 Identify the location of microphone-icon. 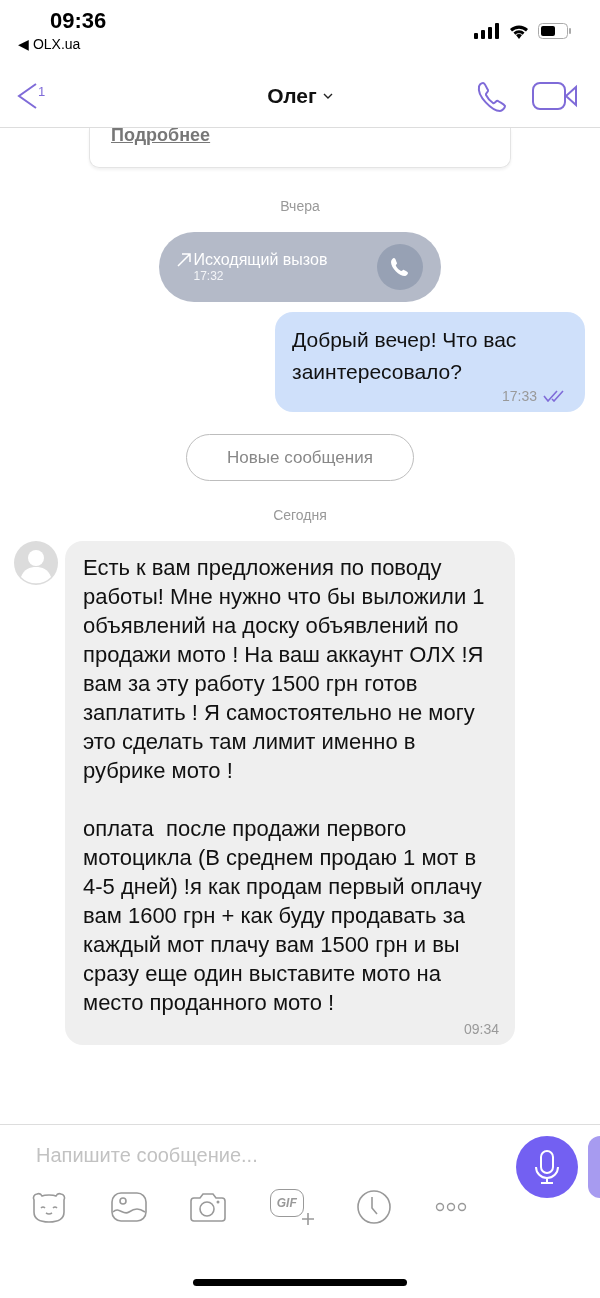
(547, 1167).